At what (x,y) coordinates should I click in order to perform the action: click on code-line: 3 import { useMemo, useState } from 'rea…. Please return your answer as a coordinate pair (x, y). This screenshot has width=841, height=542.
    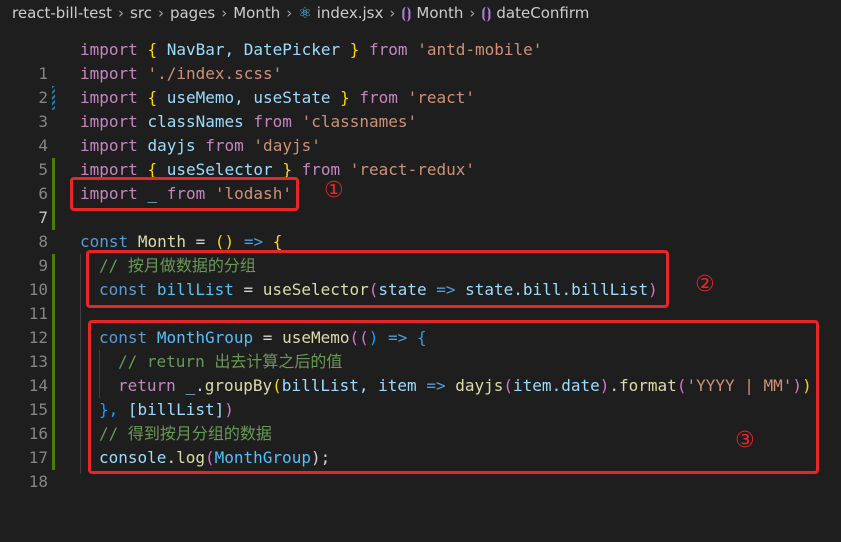
    Looking at the image, I should click on (420, 108).